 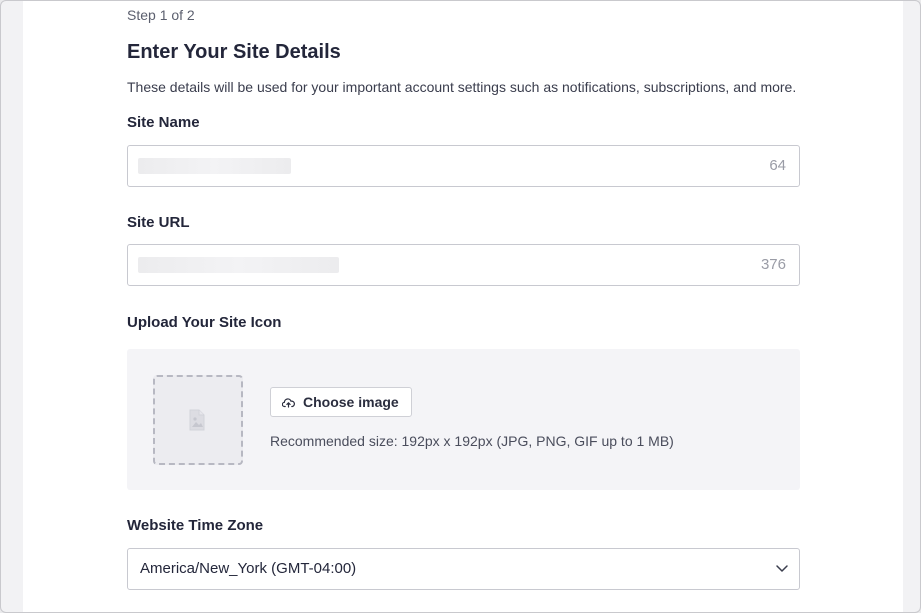 What do you see at coordinates (463, 166) in the screenshot?
I see `site-name-input: 64` at bounding box center [463, 166].